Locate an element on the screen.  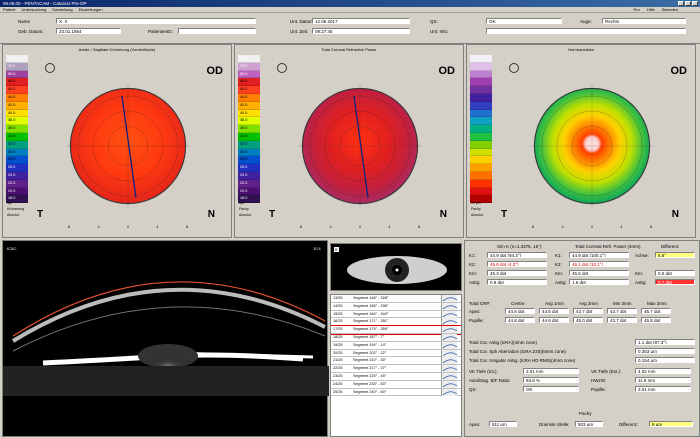
menu-pro: Pro is located at coordinates (636, 9).